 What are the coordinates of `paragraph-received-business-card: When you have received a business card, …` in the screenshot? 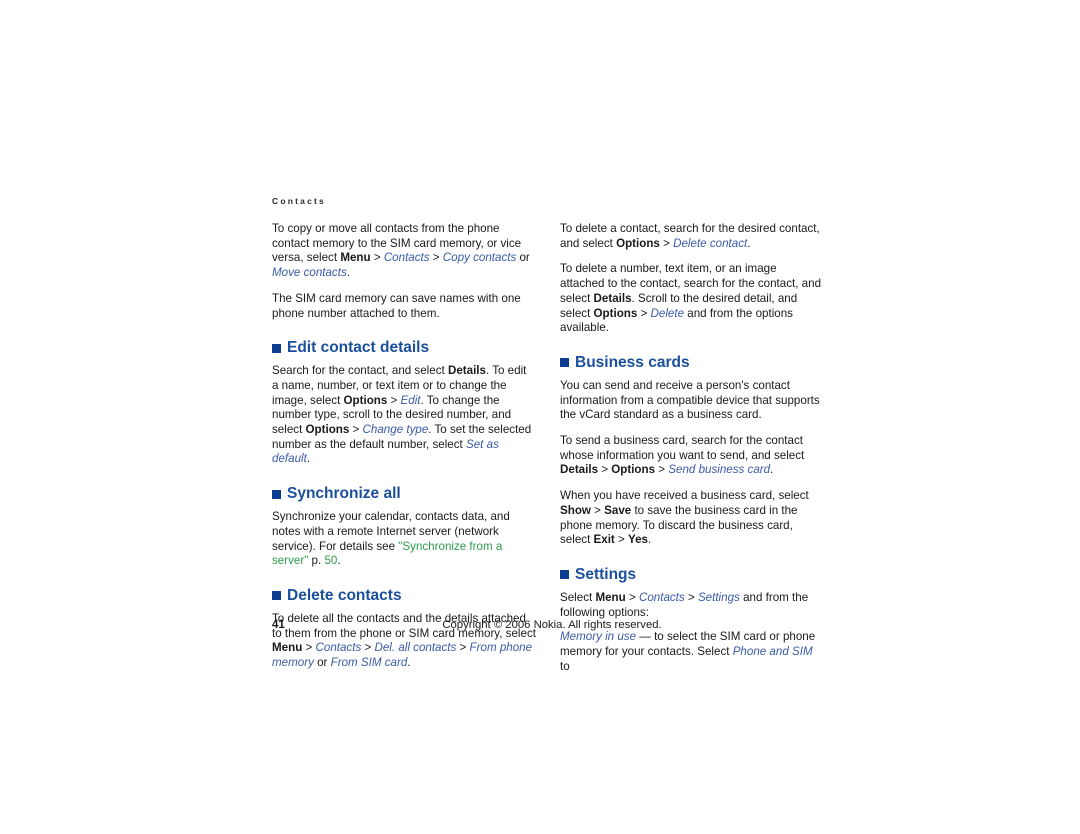 It's located at (692, 518).